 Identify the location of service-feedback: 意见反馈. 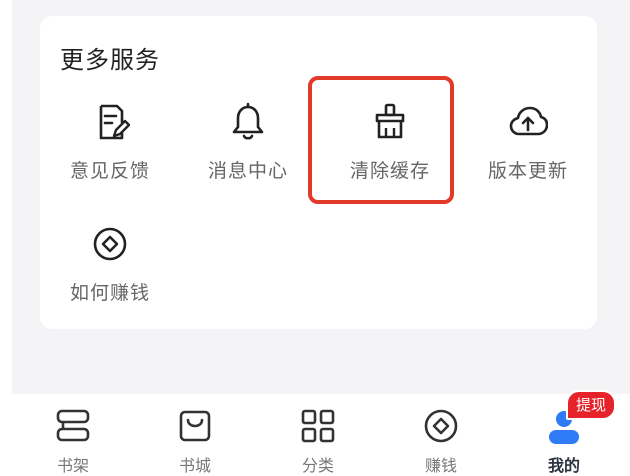
(110, 142).